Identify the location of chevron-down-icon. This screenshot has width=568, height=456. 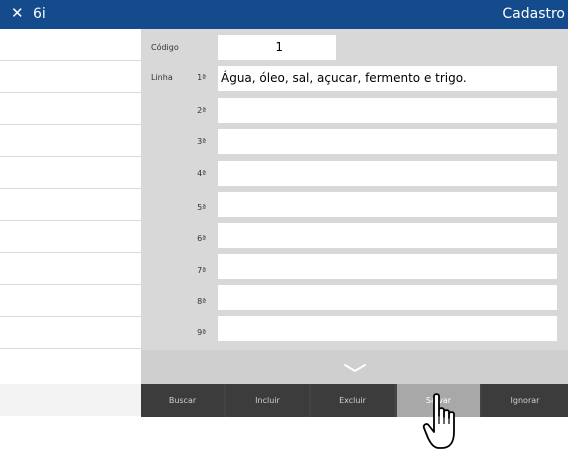
(355, 368).